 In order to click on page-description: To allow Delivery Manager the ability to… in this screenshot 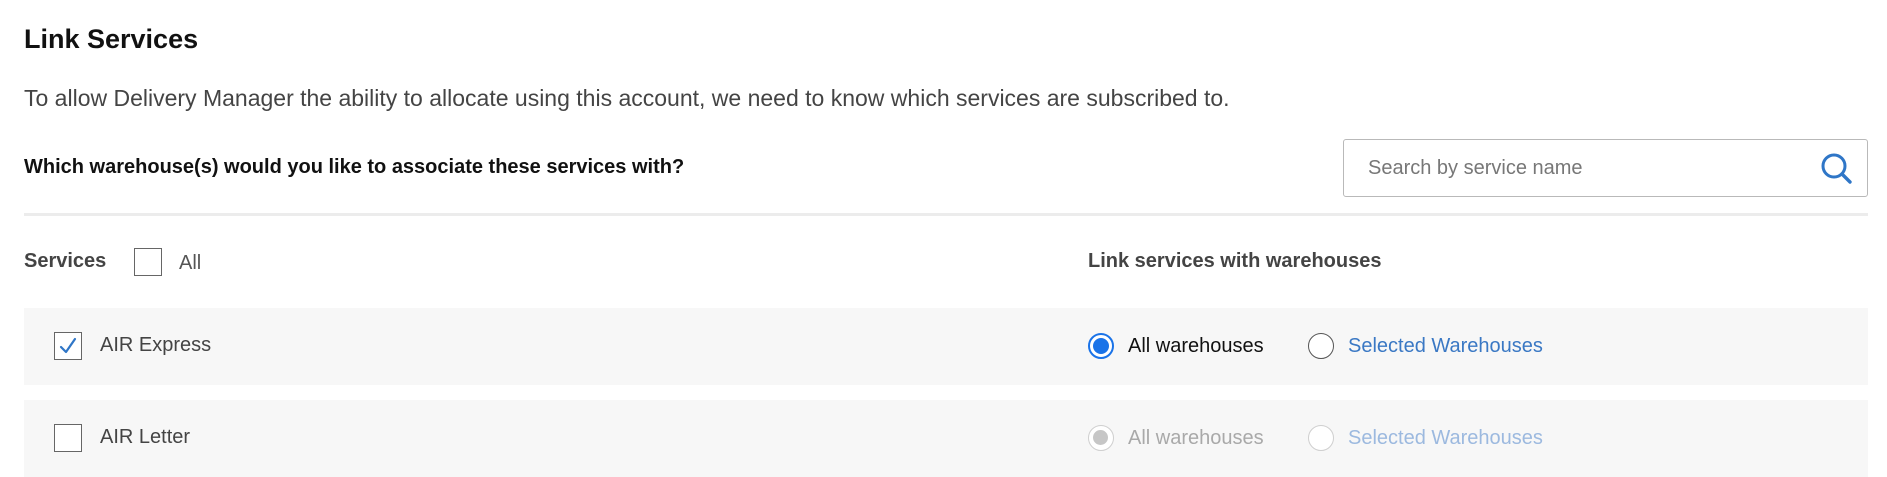, I will do `click(627, 98)`.